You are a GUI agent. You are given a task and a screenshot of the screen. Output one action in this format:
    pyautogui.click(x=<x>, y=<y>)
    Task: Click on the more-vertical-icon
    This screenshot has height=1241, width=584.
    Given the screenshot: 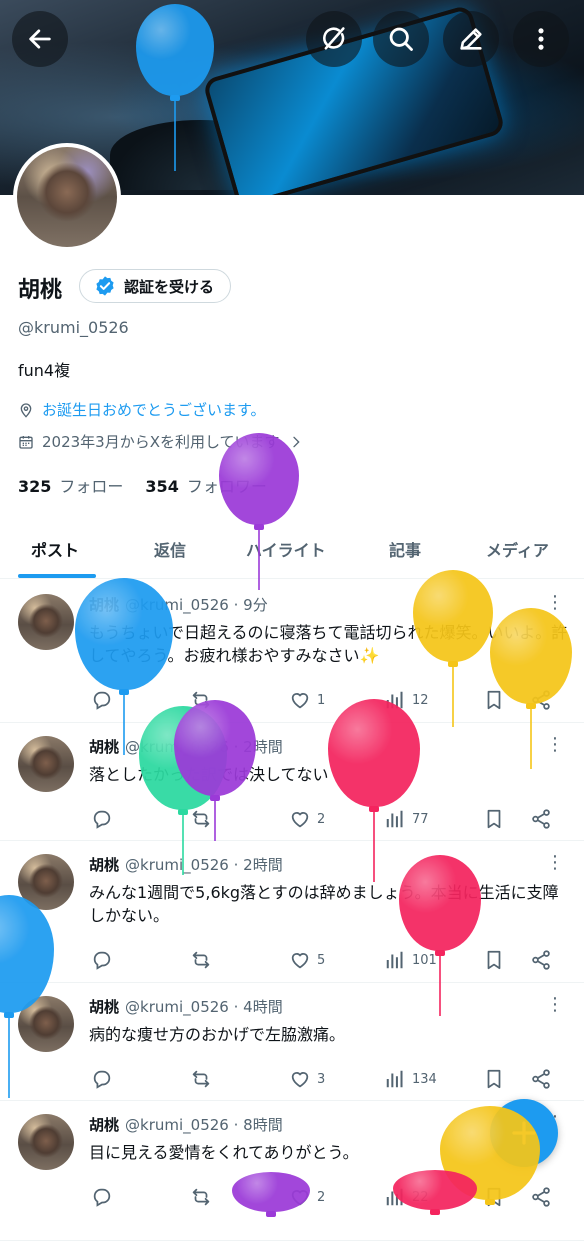 What is the action you would take?
    pyautogui.click(x=541, y=39)
    